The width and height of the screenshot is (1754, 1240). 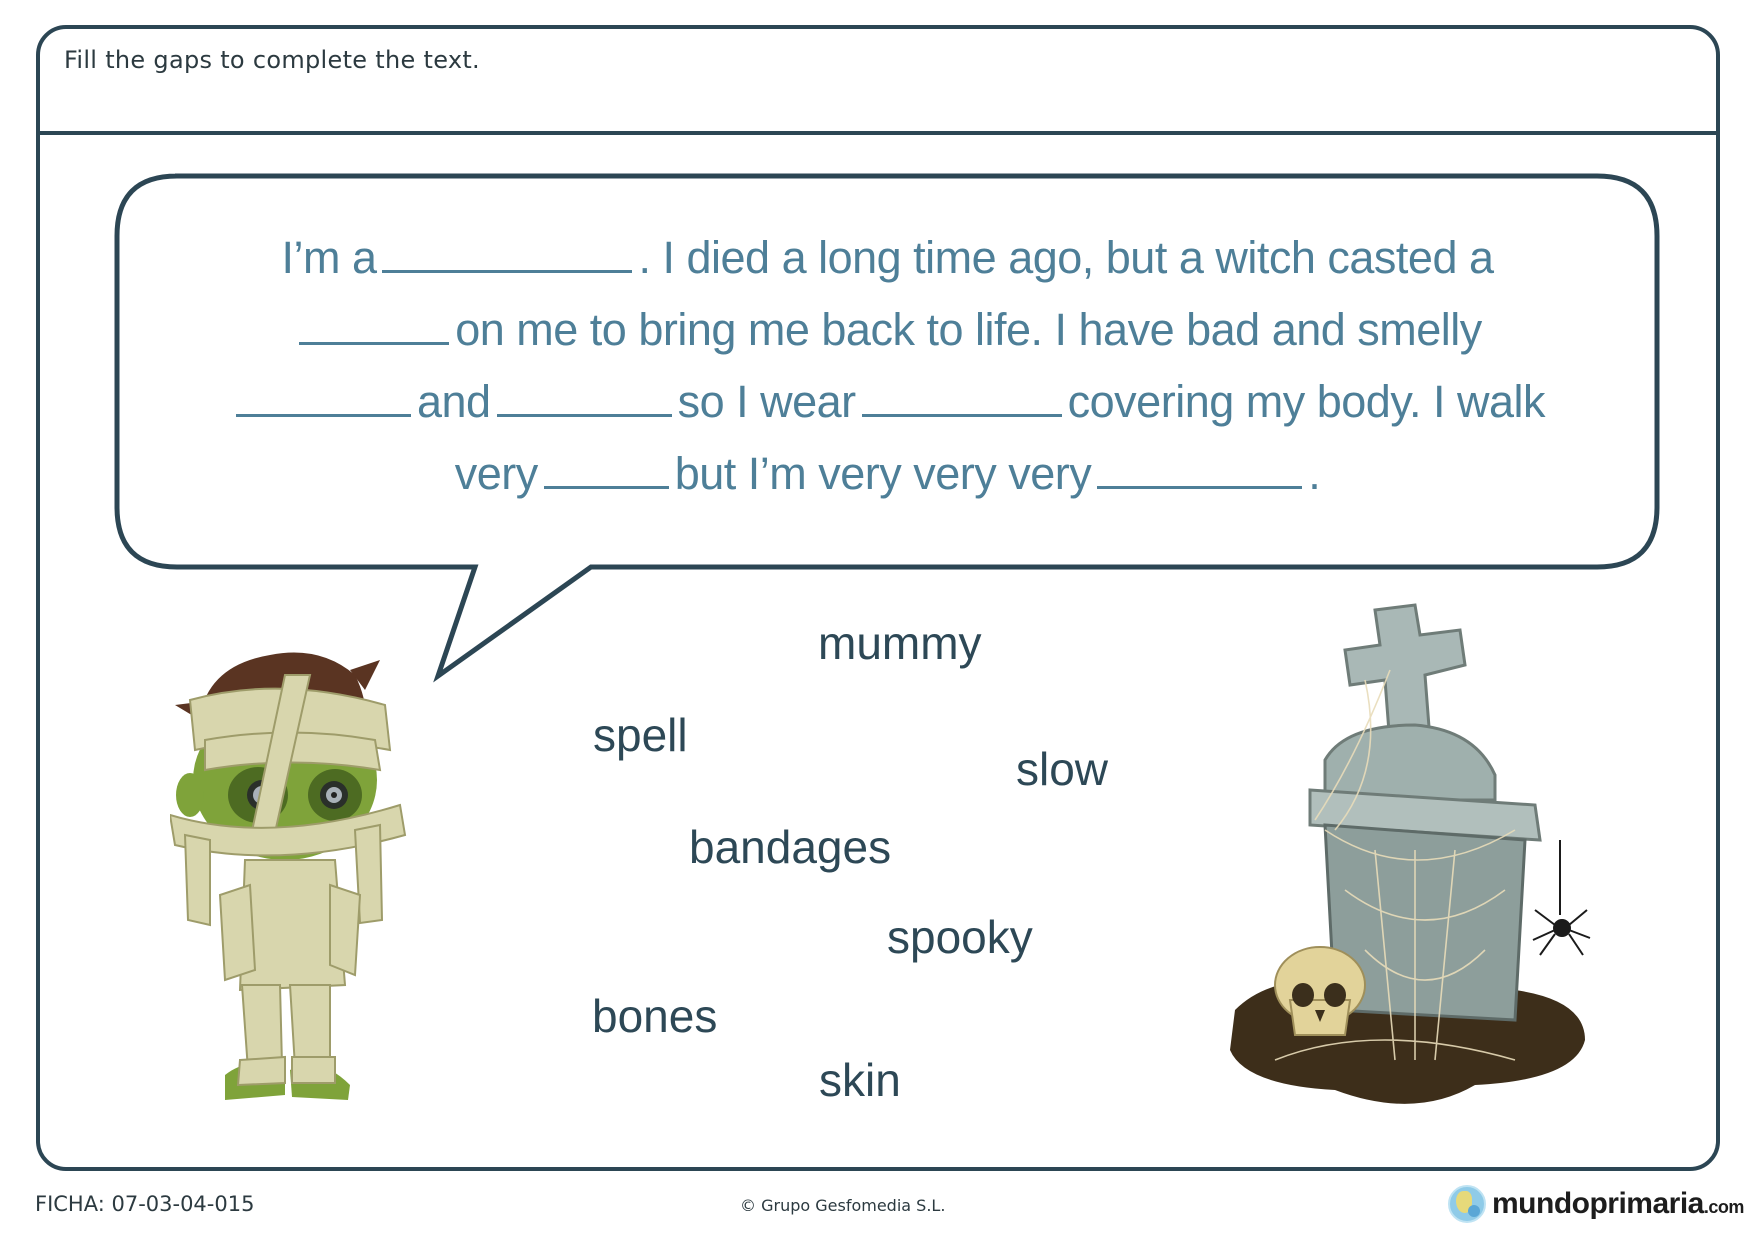 What do you see at coordinates (883, 473) in the screenshot?
I see `text-segment: but I’m very very very` at bounding box center [883, 473].